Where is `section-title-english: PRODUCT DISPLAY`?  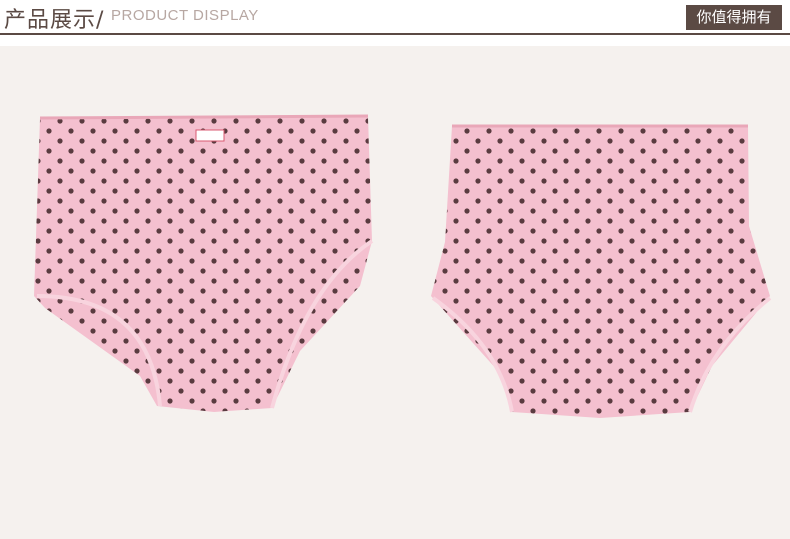
section-title-english: PRODUCT DISPLAY is located at coordinates (185, 15).